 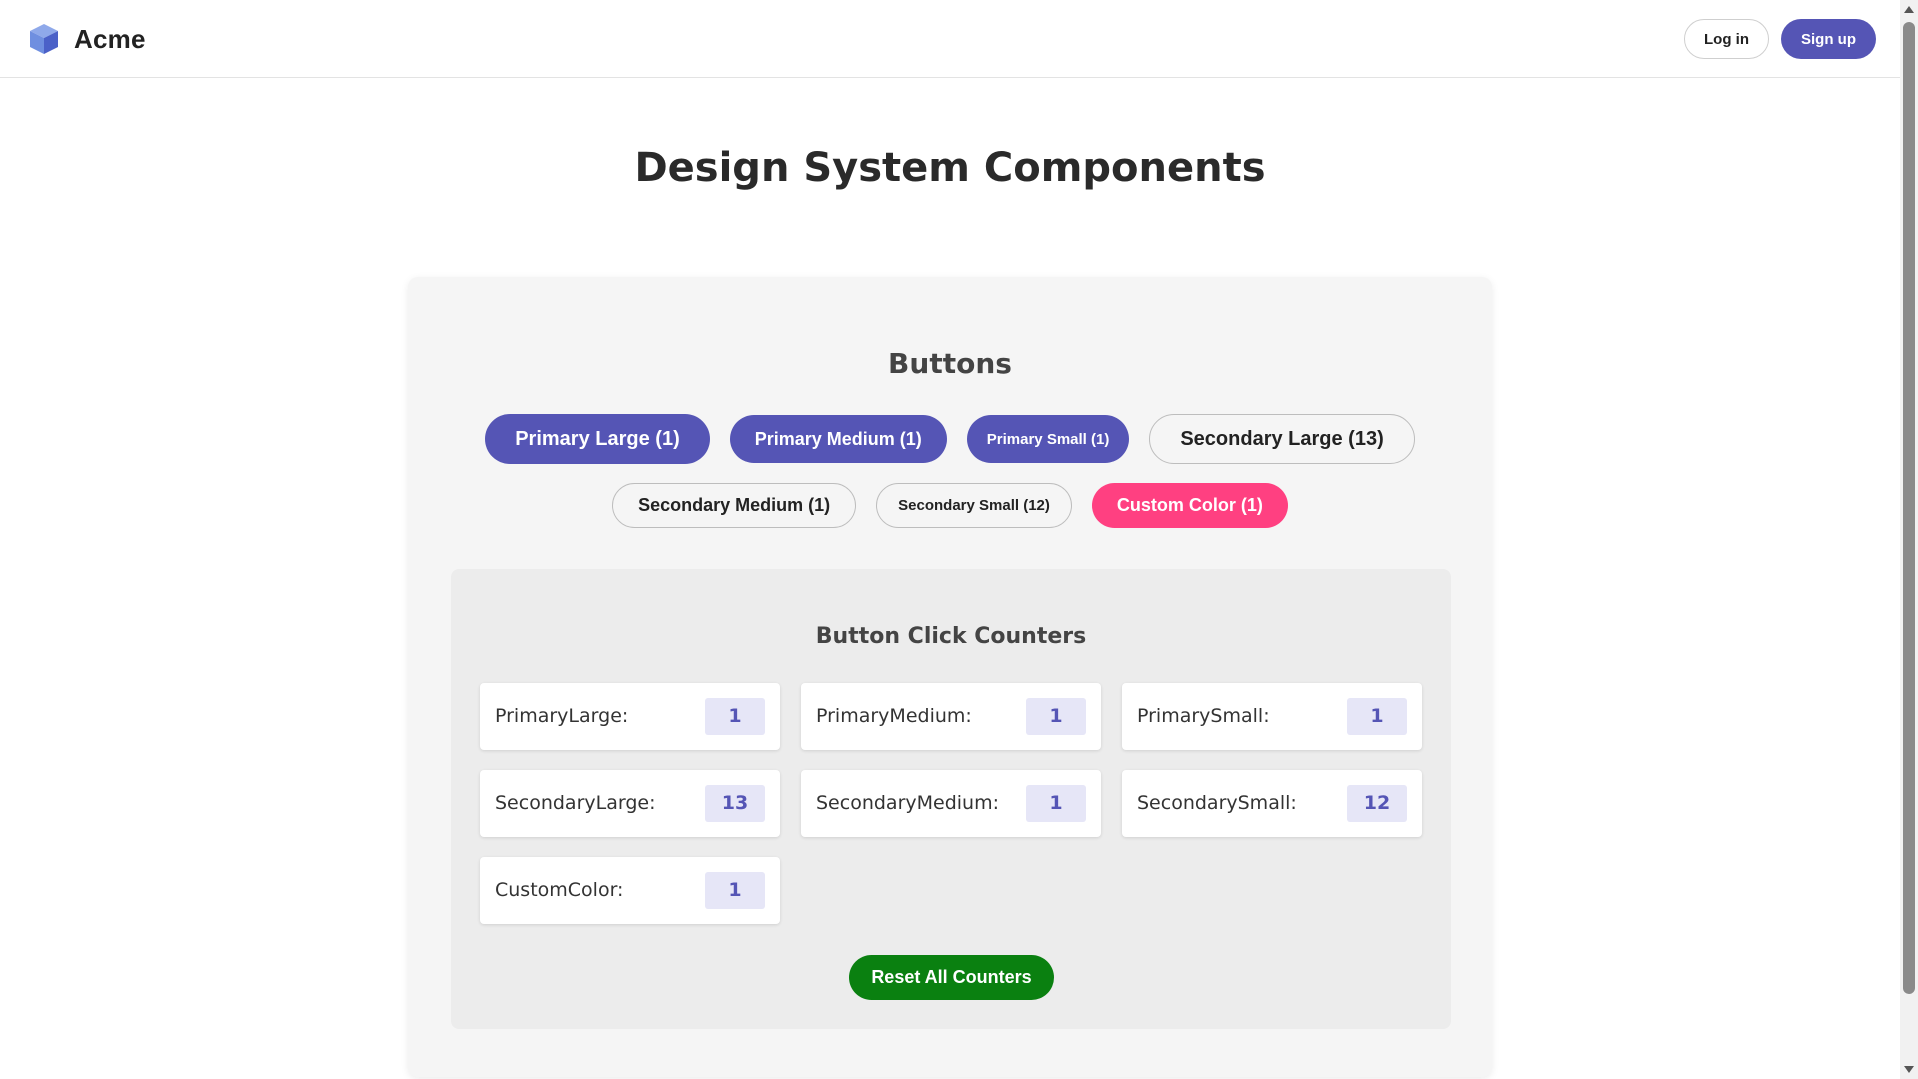 I want to click on brand-link: Acme, so click(x=87, y=39).